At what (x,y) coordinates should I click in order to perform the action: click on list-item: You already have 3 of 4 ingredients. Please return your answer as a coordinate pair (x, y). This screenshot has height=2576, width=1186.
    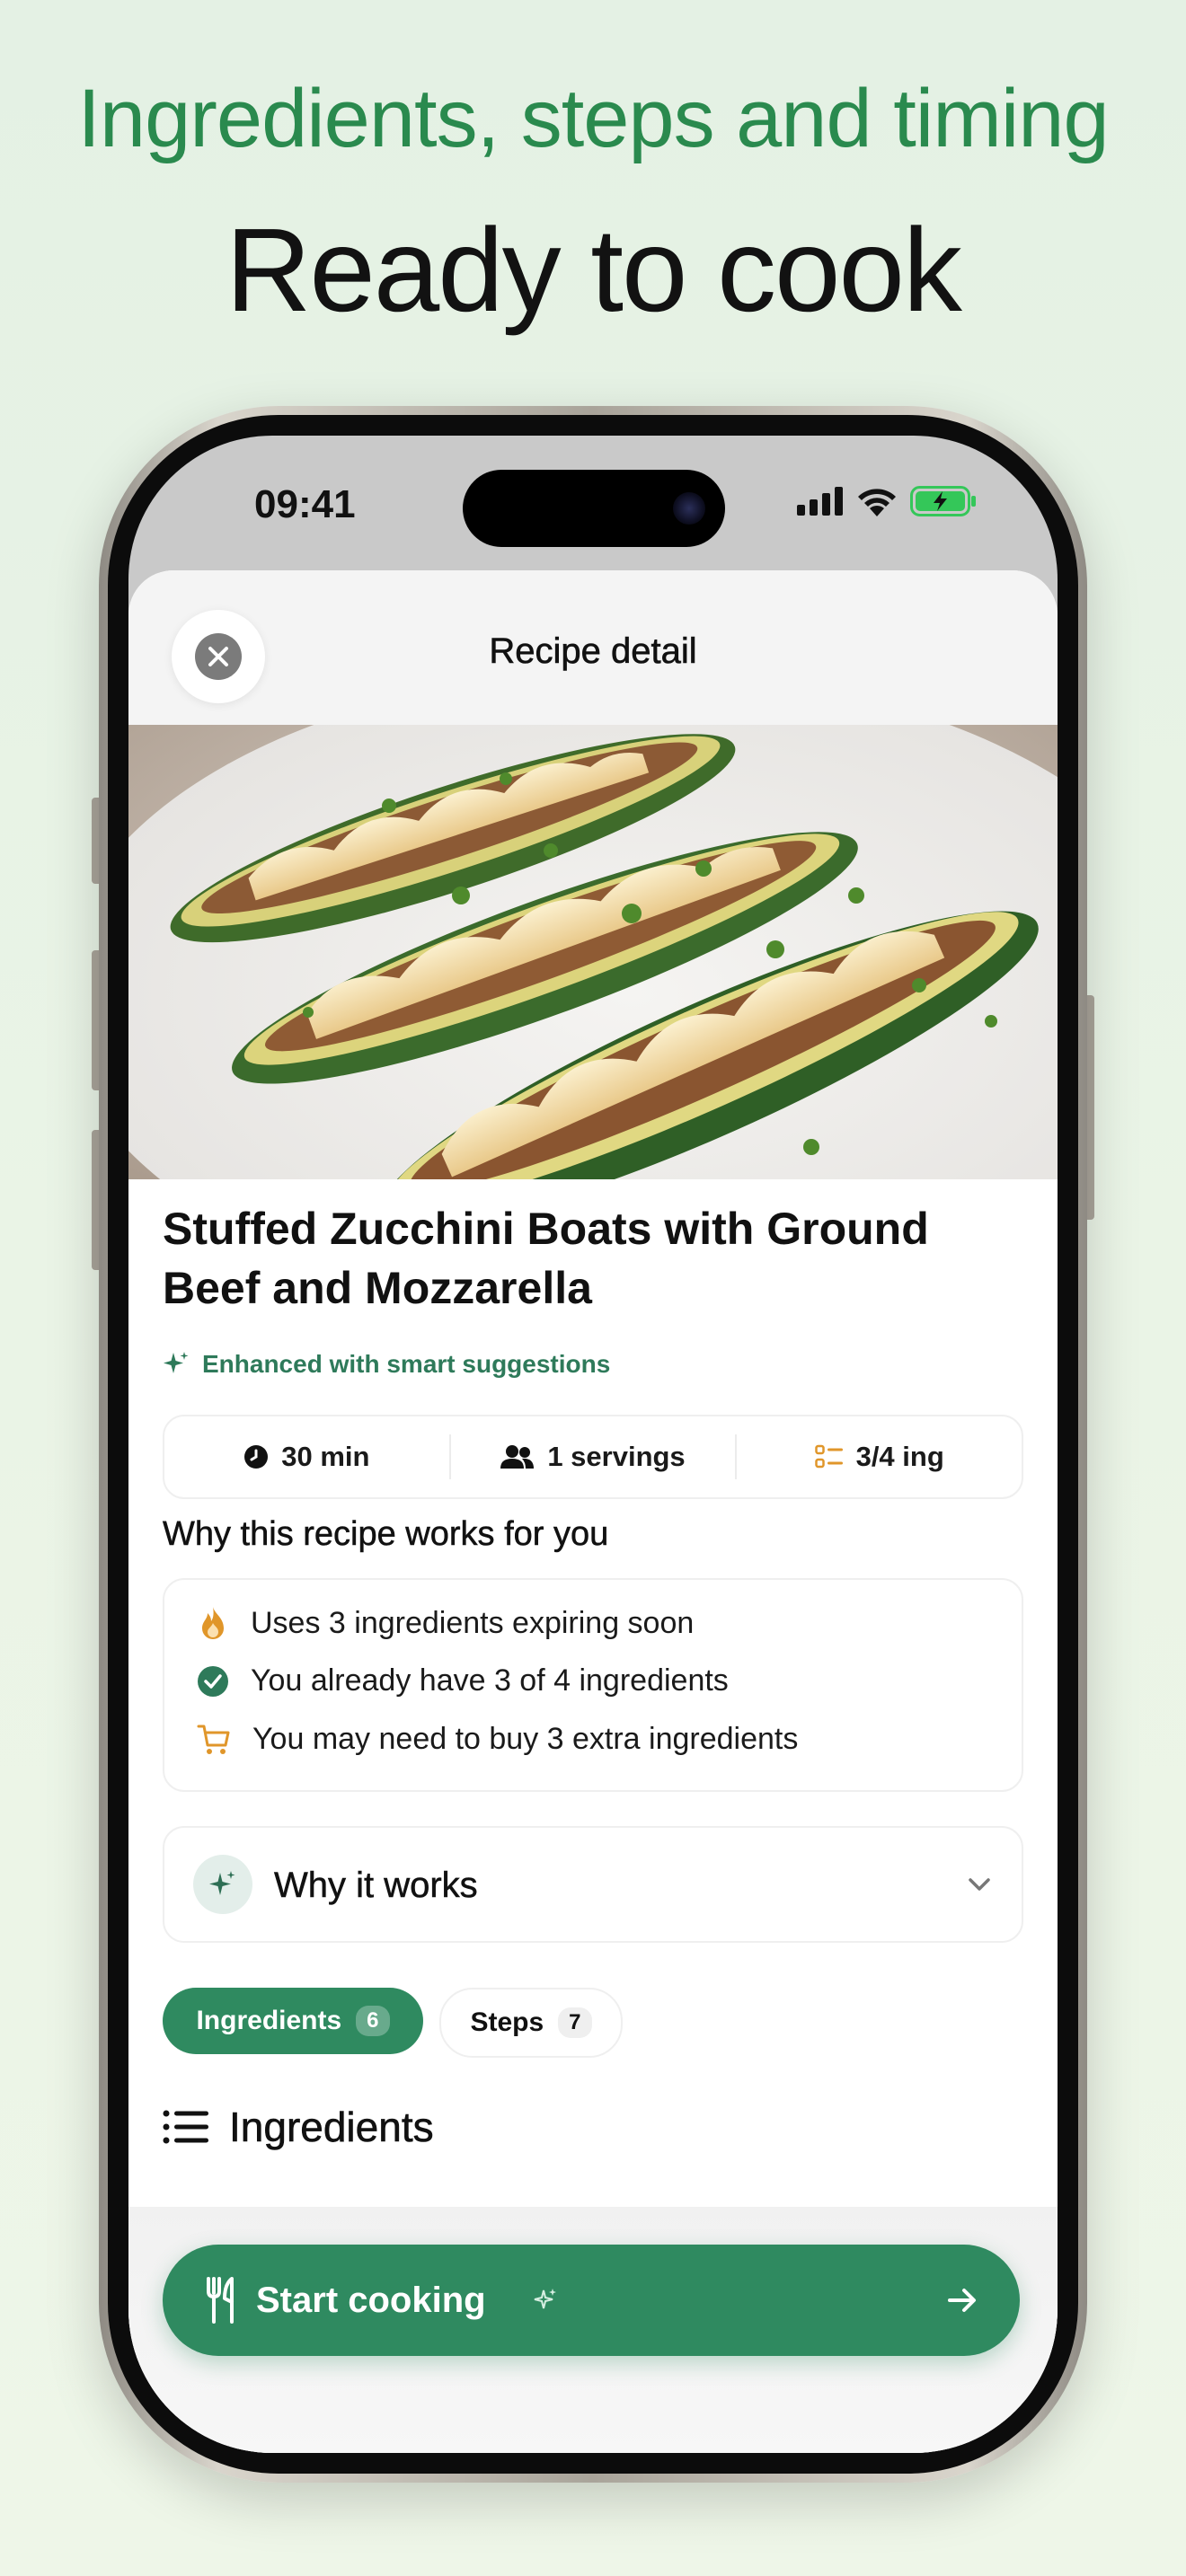
    Looking at the image, I should click on (463, 1680).